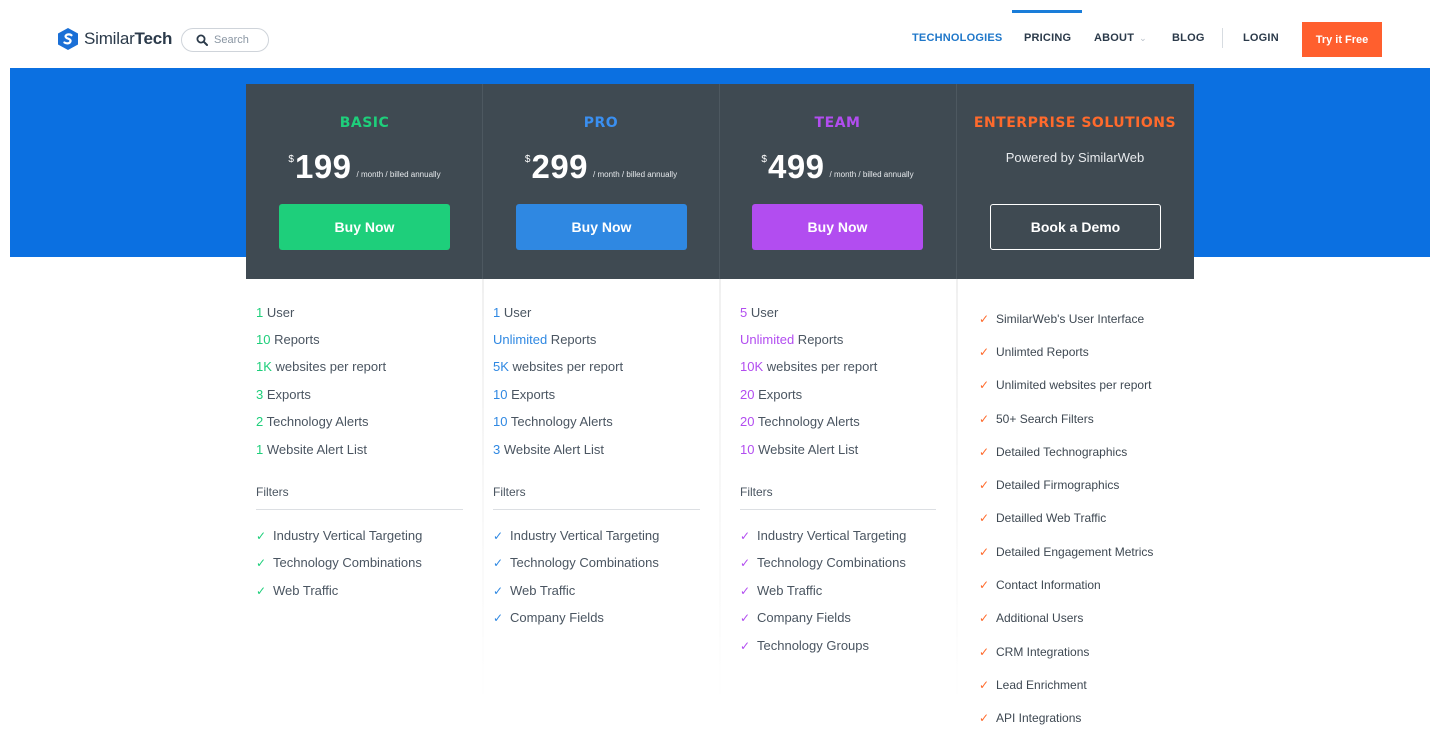 The height and width of the screenshot is (743, 1440). Describe the element at coordinates (288, 339) in the screenshot. I see `feature-reports: 10 Reports` at that location.